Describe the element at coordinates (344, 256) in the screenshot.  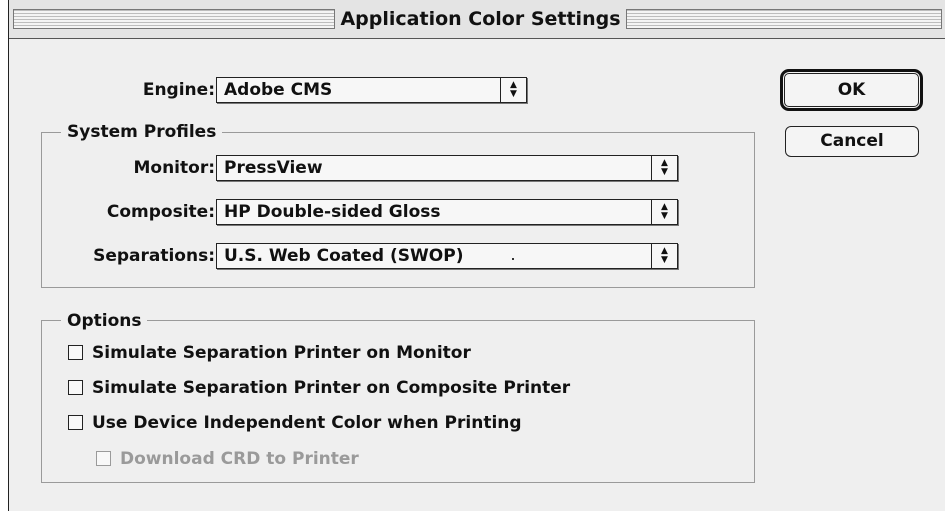
I see `separations-popup-value: U.S. Web Coated (SWOP)` at that location.